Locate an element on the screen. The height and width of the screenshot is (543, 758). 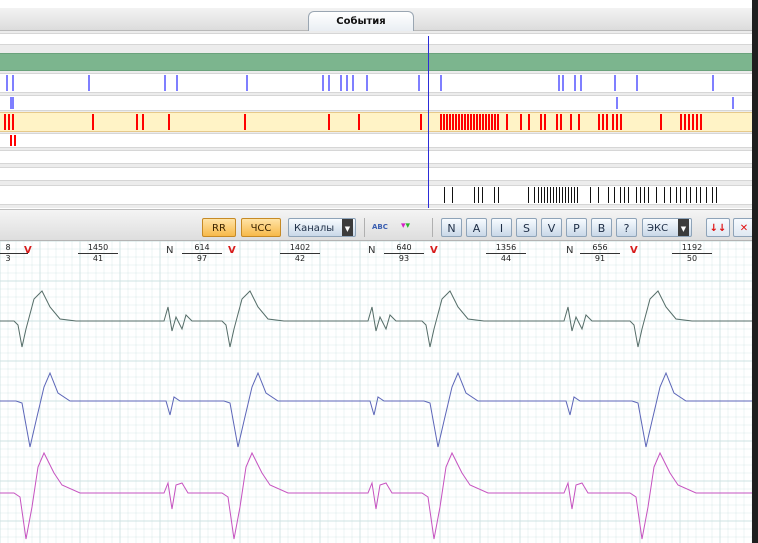
rr-interval-label: 1450 41 is located at coordinates (98, 253).